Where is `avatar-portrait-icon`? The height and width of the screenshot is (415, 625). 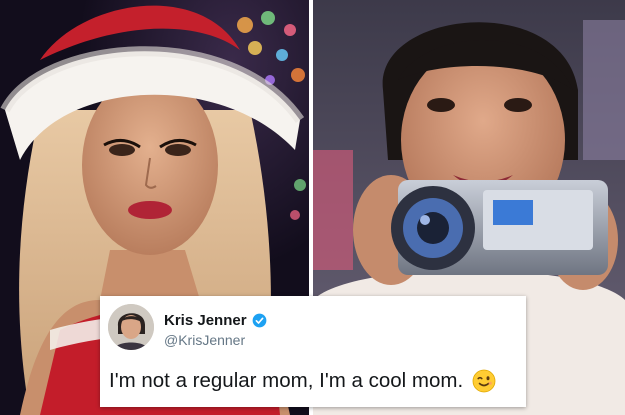 avatar-portrait-icon is located at coordinates (131, 327).